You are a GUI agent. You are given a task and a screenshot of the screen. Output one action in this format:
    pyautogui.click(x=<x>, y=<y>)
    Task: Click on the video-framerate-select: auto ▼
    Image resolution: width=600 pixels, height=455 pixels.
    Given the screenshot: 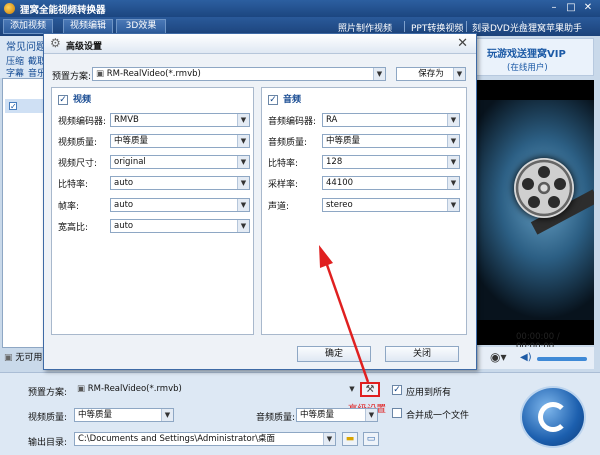 What is the action you would take?
    pyautogui.click(x=180, y=205)
    